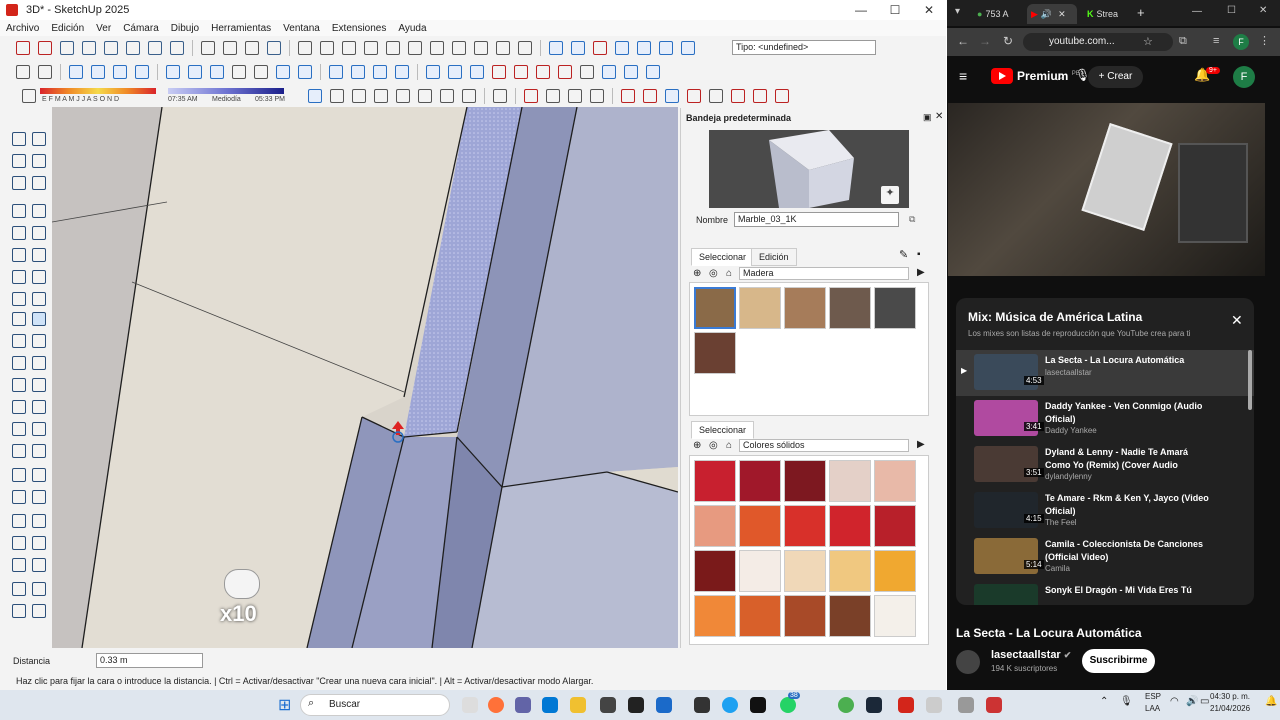 The width and height of the screenshot is (1280, 720). Describe the element at coordinates (39, 543) in the screenshot. I see `sandbox-tool-icon` at that location.